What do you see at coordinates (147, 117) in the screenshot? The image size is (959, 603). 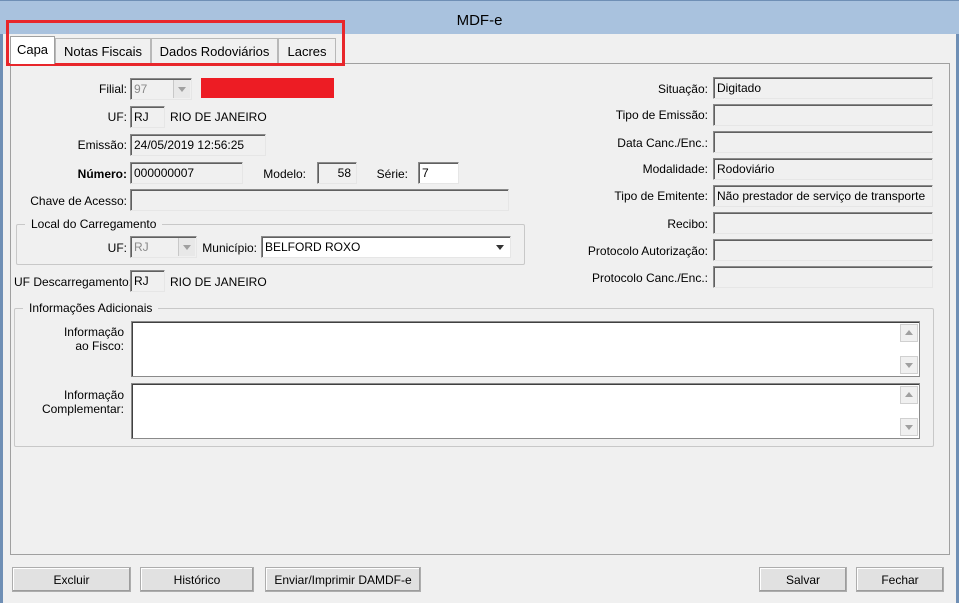 I see `uf-field: RJ` at bounding box center [147, 117].